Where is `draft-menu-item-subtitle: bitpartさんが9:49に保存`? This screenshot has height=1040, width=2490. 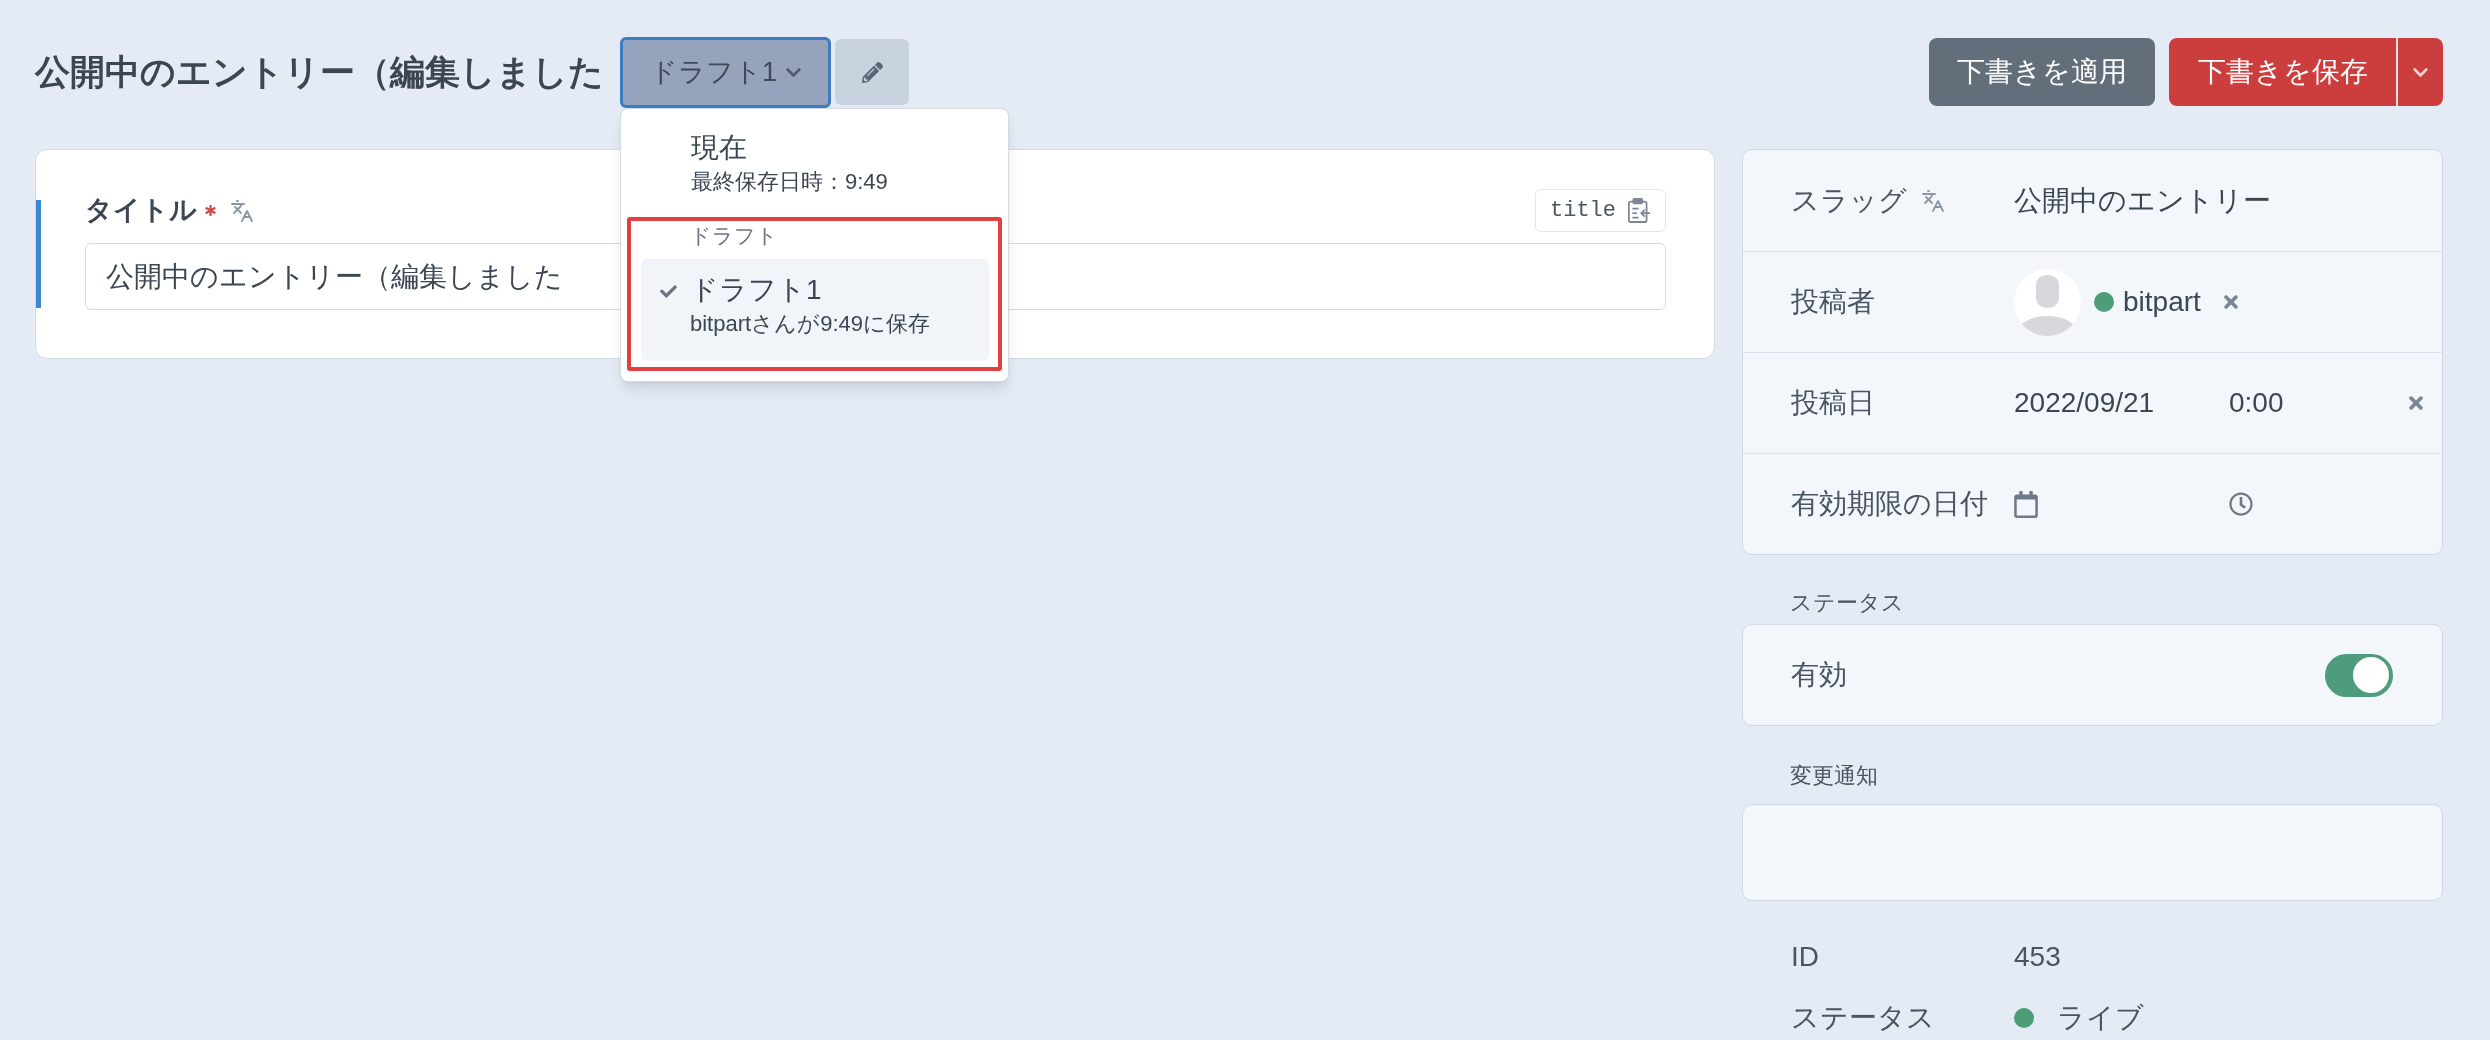
draft-menu-item-subtitle: bitpartさんが9:49に保存 is located at coordinates (810, 323).